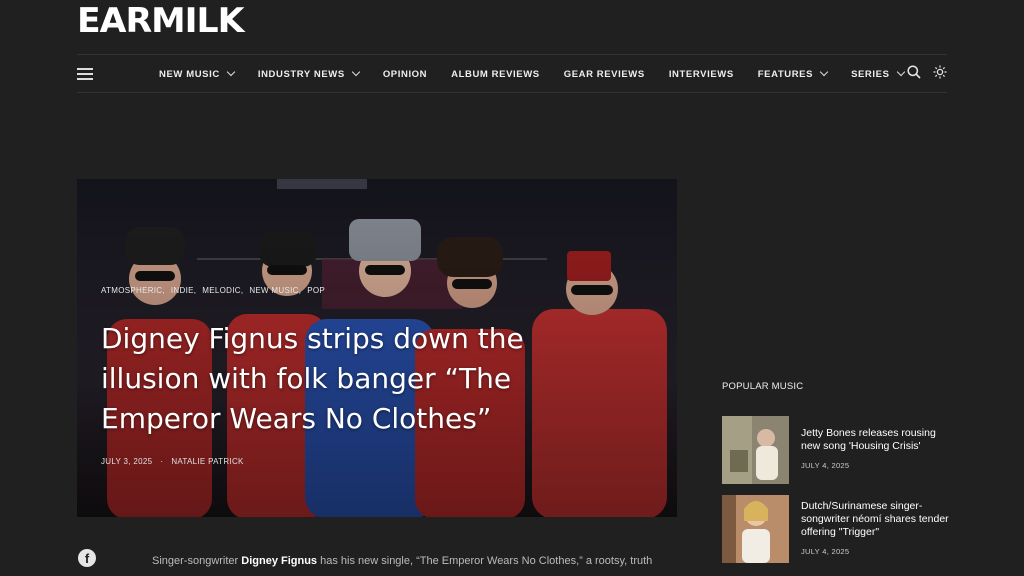 Image resolution: width=1024 pixels, height=576 pixels. I want to click on nav-label: INDUSTRY NEWS, so click(301, 74).